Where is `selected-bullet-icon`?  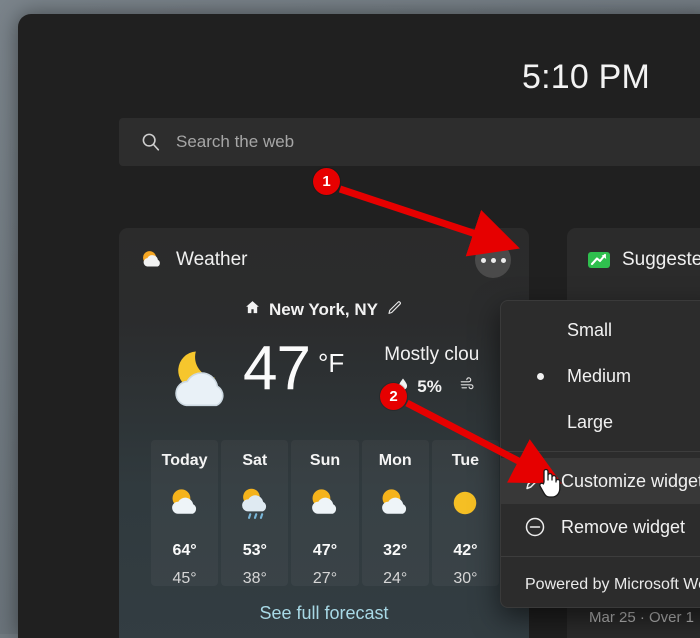 selected-bullet-icon is located at coordinates (540, 376).